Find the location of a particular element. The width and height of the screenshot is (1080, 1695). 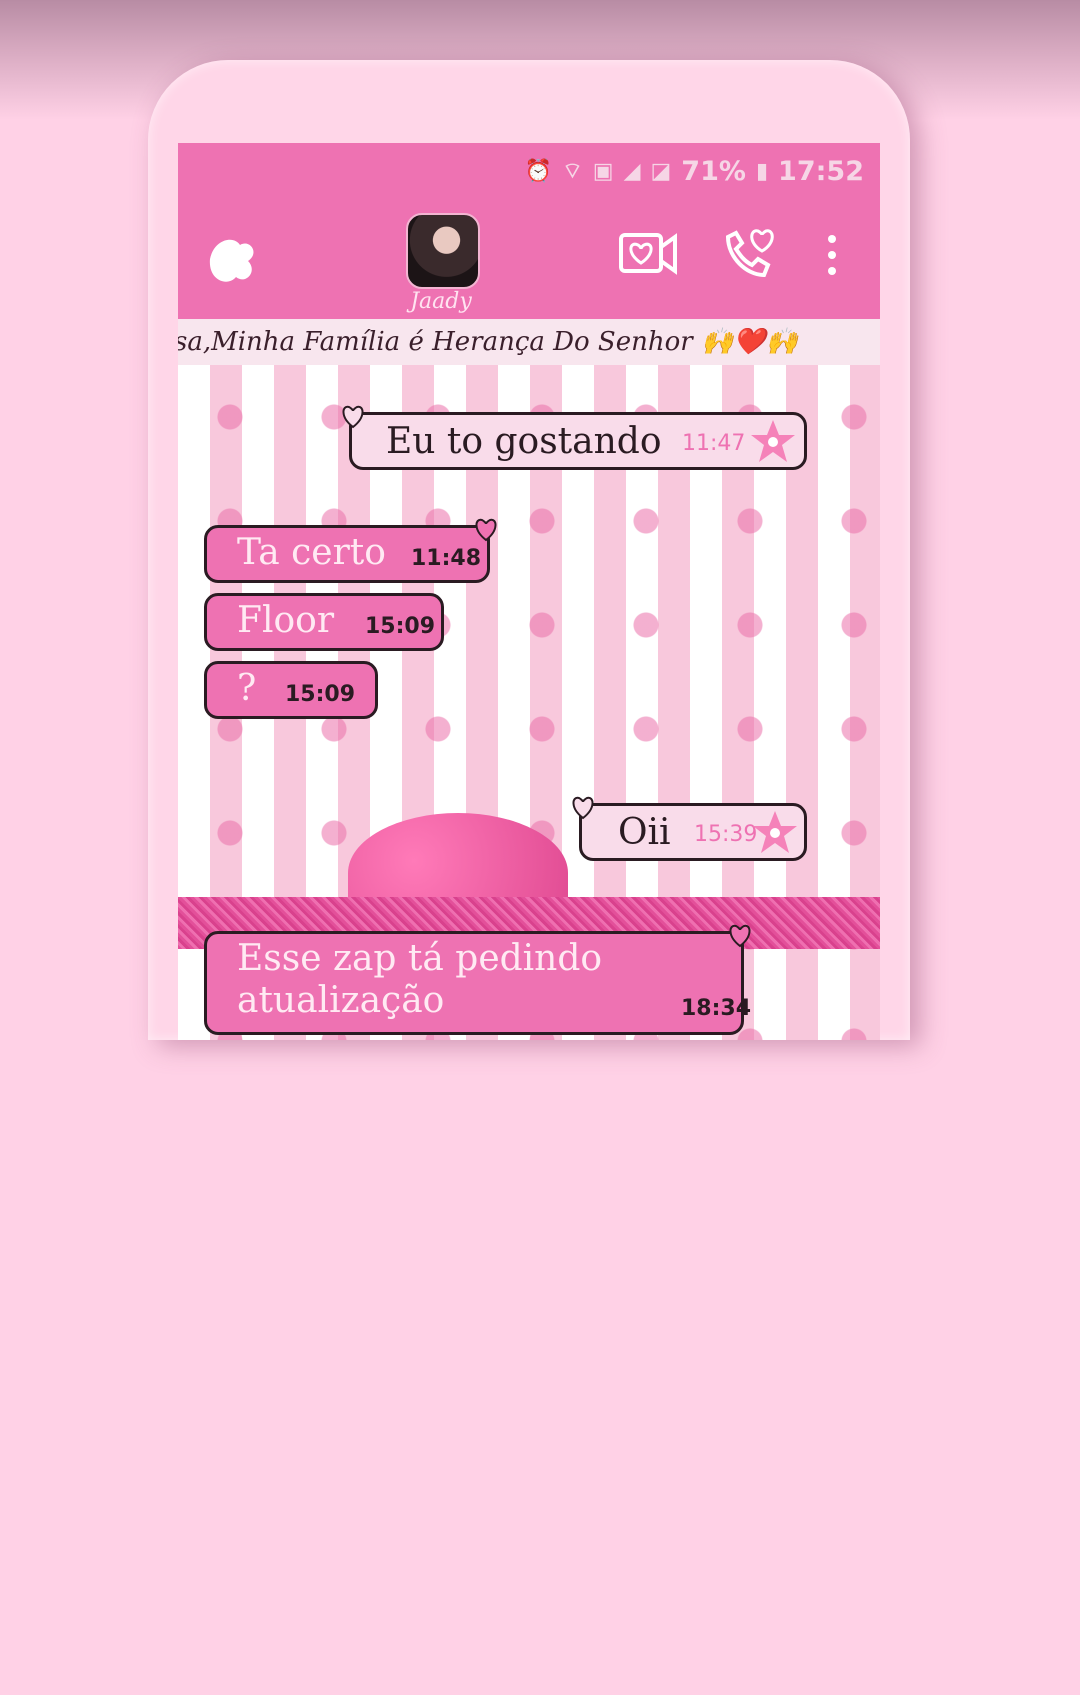

message-bubble: ? 15:09 is located at coordinates (291, 690).